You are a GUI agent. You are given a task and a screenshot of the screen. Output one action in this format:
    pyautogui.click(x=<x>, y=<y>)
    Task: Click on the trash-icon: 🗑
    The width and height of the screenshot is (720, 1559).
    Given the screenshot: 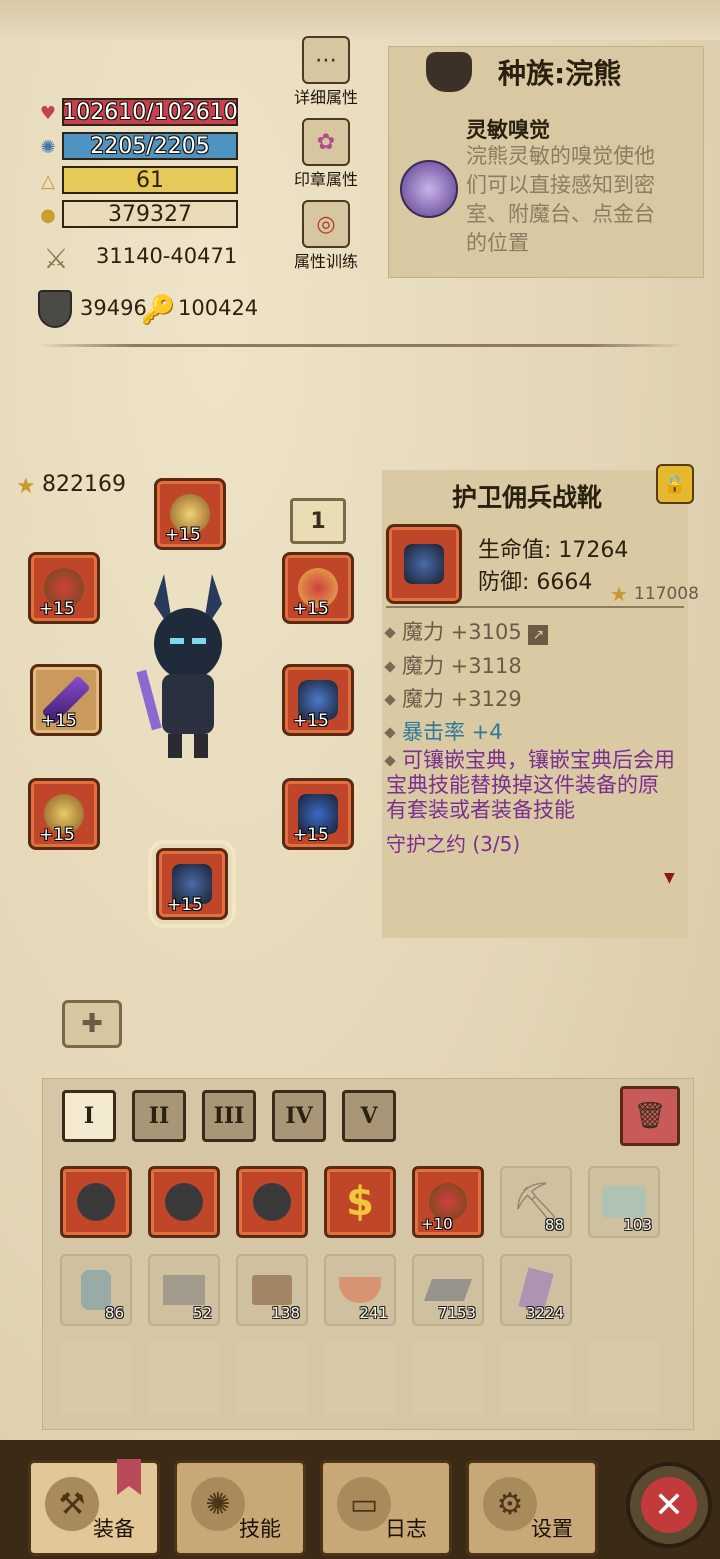 What is the action you would take?
    pyautogui.click(x=650, y=1116)
    